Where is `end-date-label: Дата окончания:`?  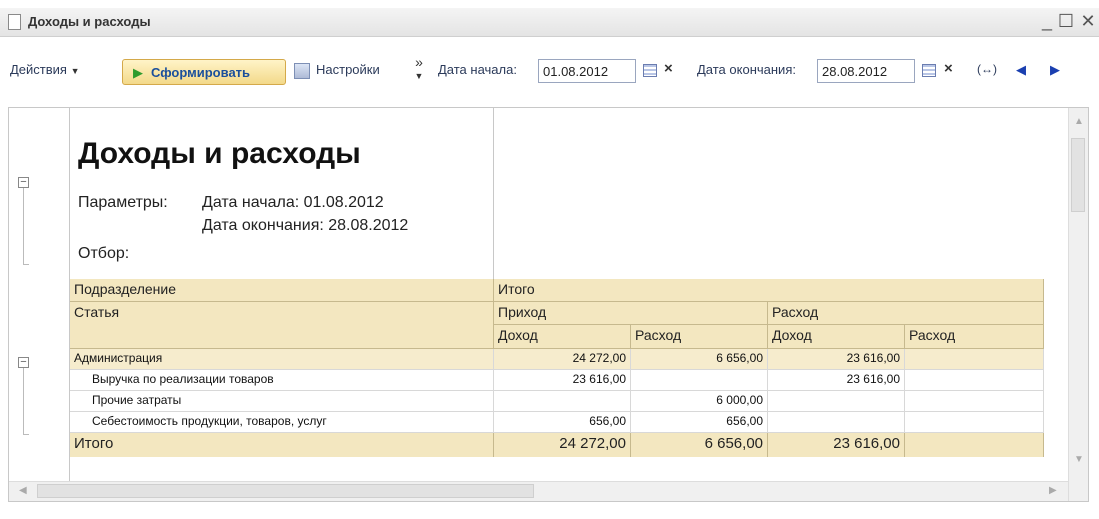
end-date-label: Дата окончания: is located at coordinates (746, 69).